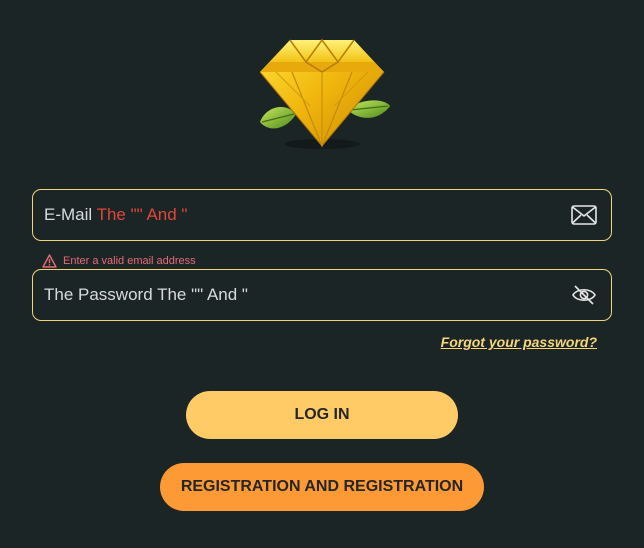  I want to click on email-field-value: The "" And ", so click(142, 214).